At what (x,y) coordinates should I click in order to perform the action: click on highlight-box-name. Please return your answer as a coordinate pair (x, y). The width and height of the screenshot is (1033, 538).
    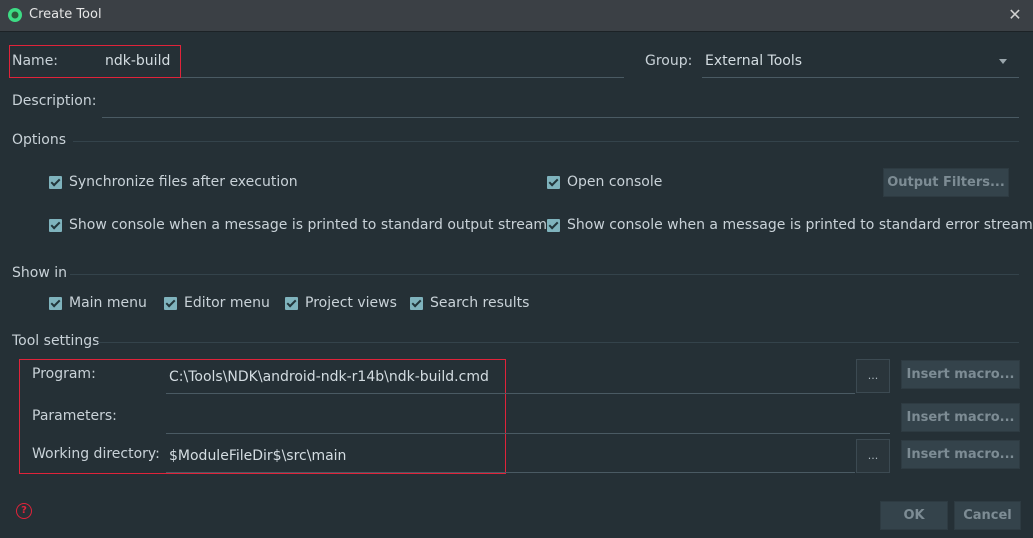
    Looking at the image, I should click on (95, 61).